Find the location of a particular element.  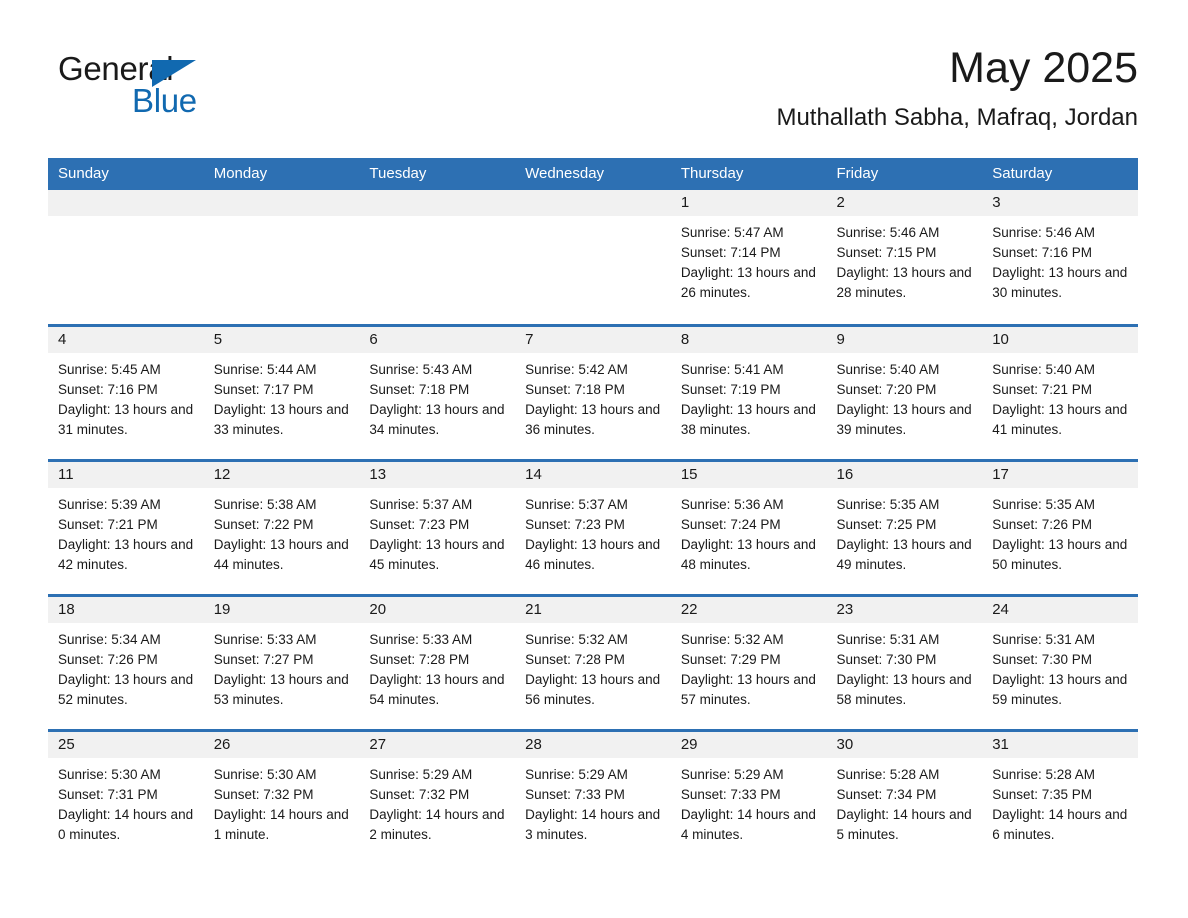

daylight-text: Daylight: 13 hours and 52 minutes. is located at coordinates (126, 689).